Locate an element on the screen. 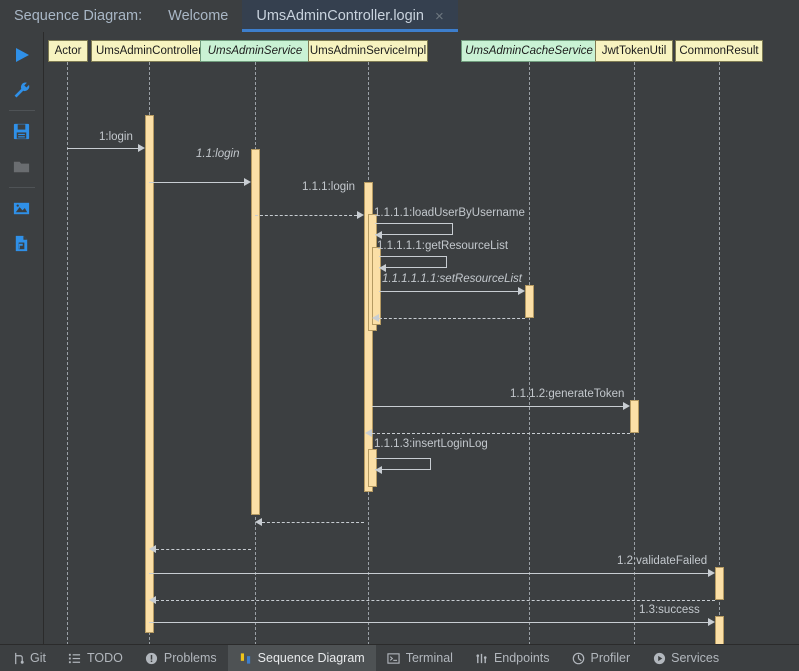  return-arrow-service-to-controller is located at coordinates (152, 549).